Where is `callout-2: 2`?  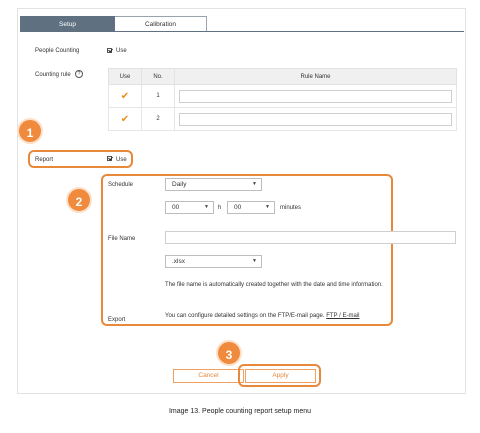
callout-2: 2 is located at coordinates (79, 200).